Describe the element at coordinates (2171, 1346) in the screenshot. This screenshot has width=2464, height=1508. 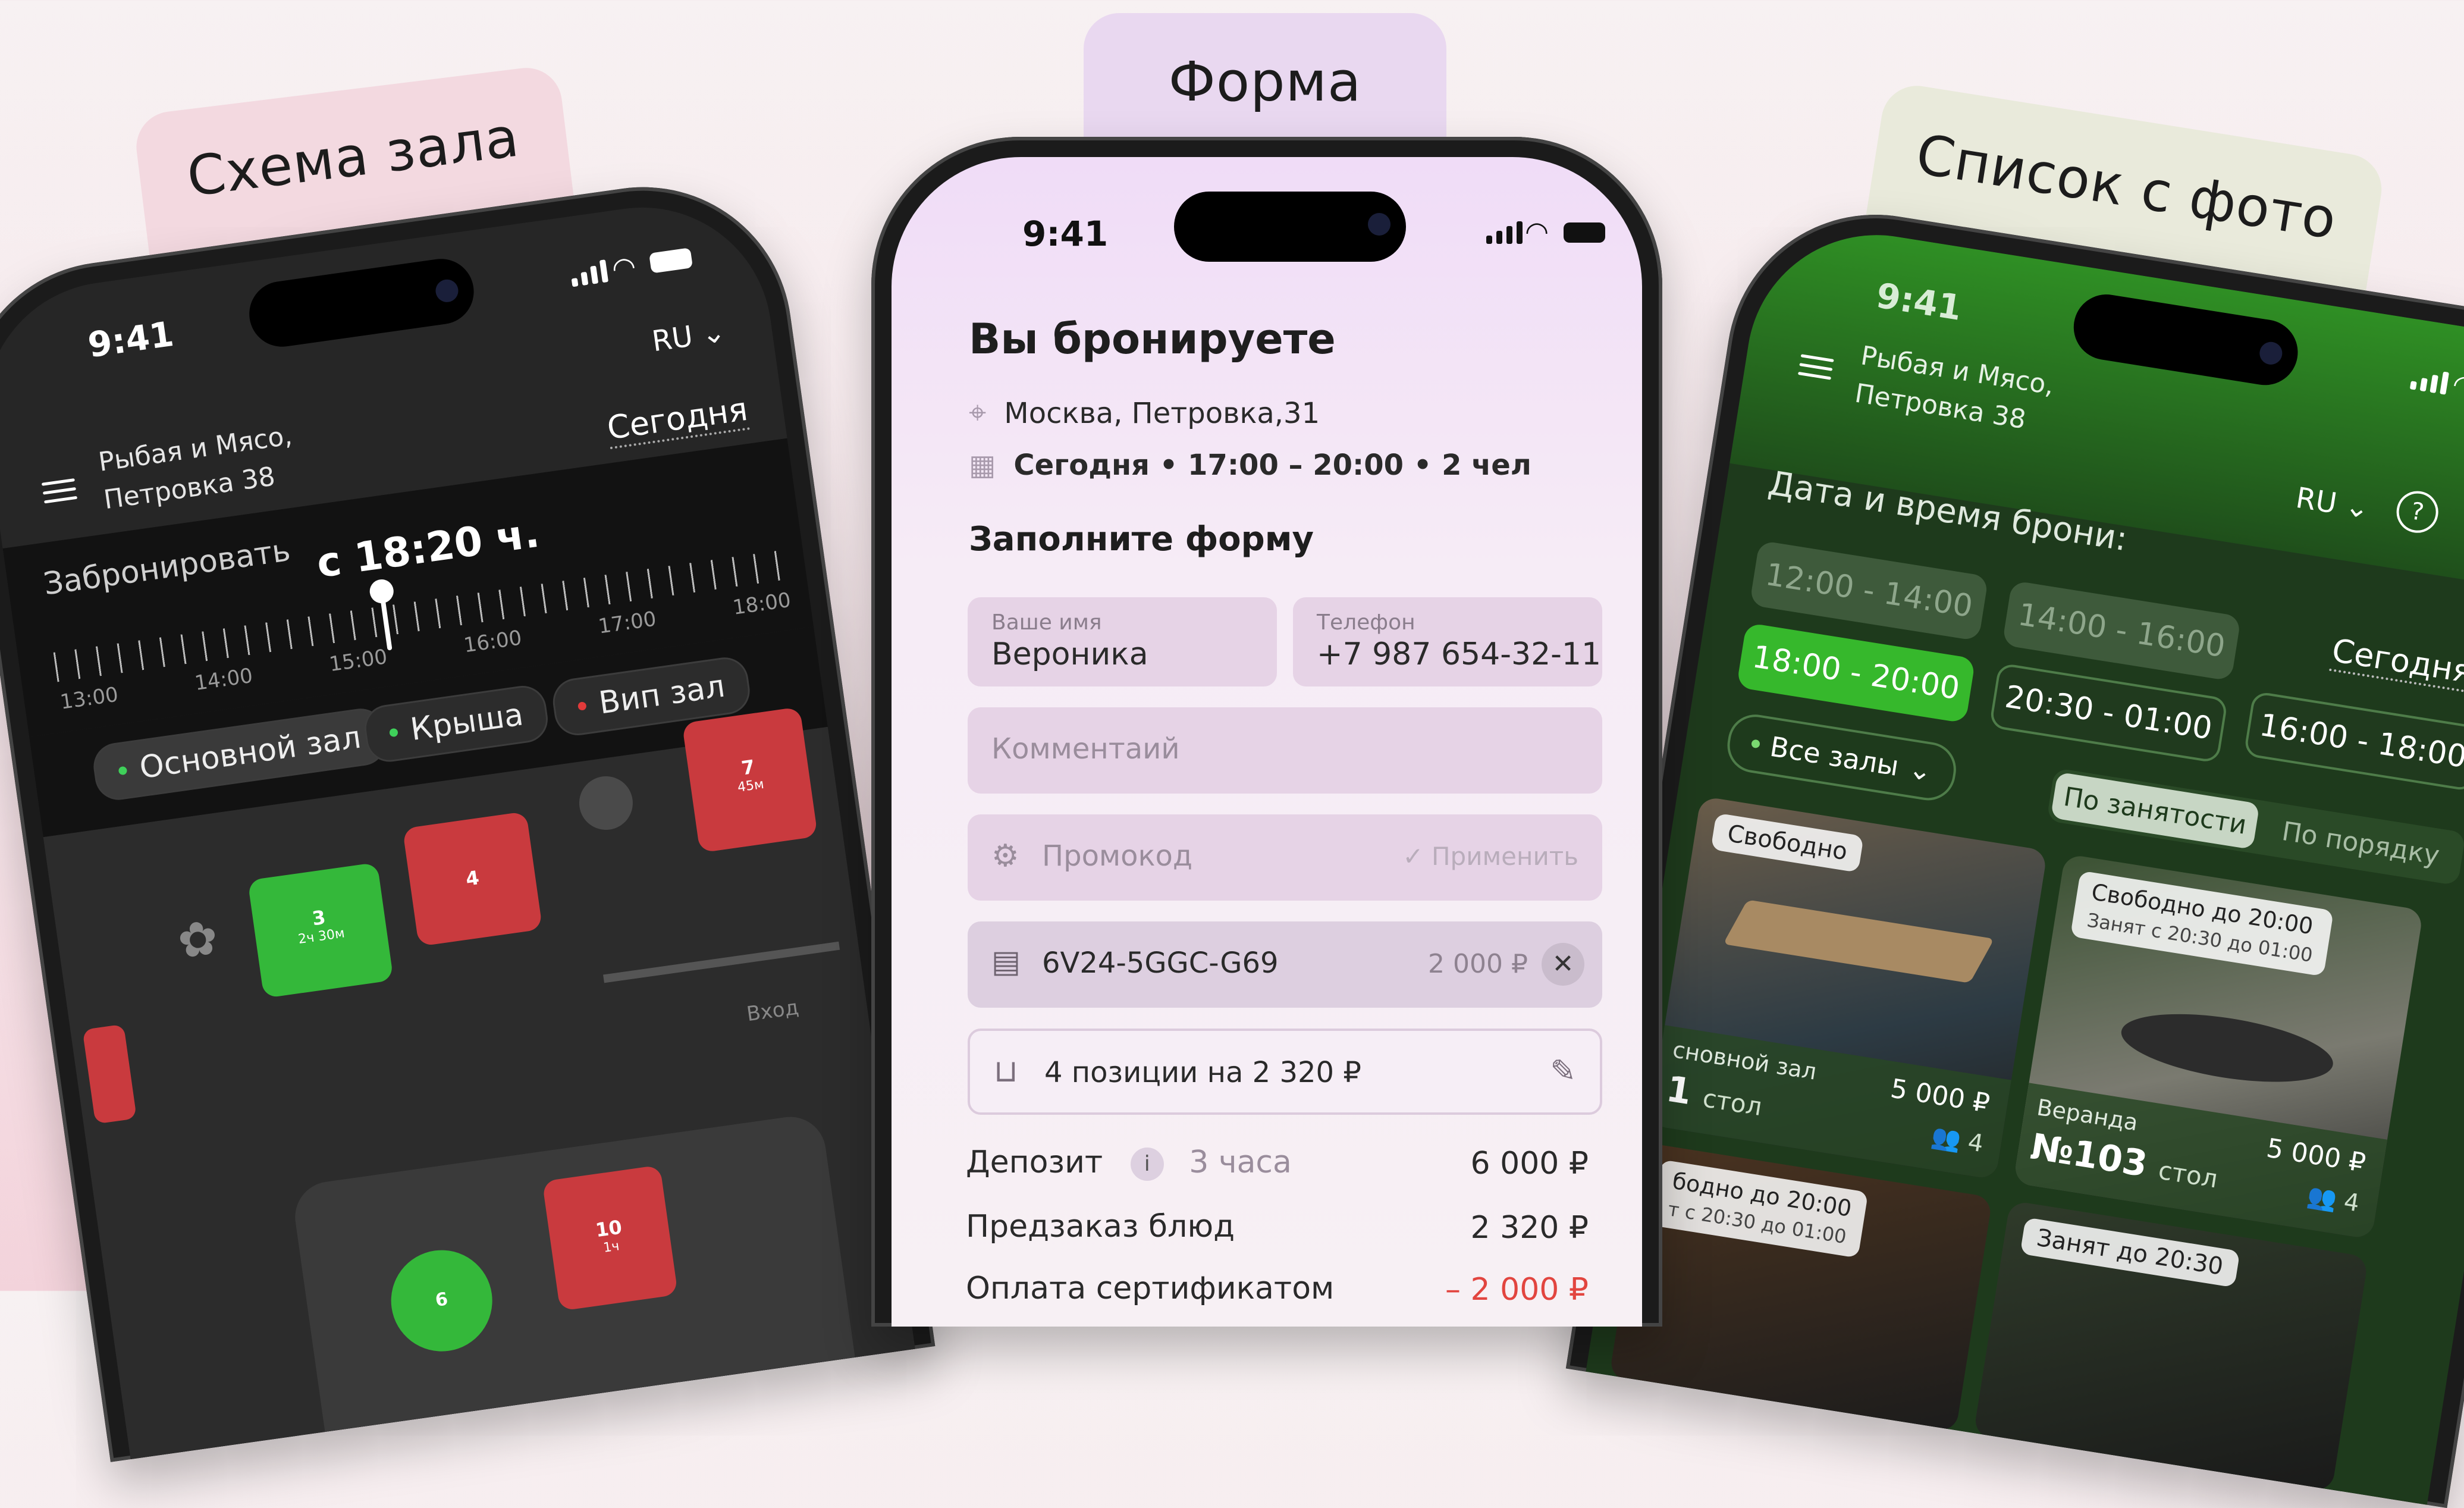
I see `table-card: Занят до 20:30` at that location.